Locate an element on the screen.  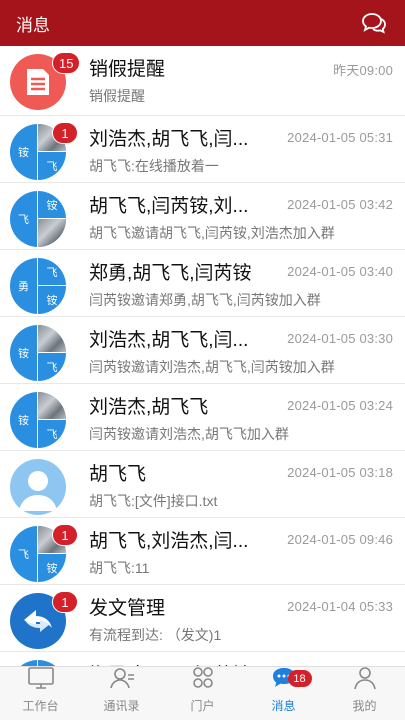
message-preview: 胡飞飞:在线播放着一 is located at coordinates (154, 166).